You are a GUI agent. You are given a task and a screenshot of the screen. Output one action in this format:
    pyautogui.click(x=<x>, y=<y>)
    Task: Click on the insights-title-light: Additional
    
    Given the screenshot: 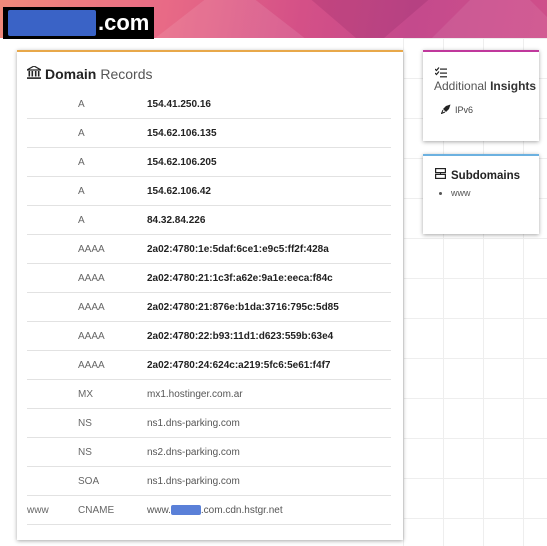 What is the action you would take?
    pyautogui.click(x=460, y=86)
    